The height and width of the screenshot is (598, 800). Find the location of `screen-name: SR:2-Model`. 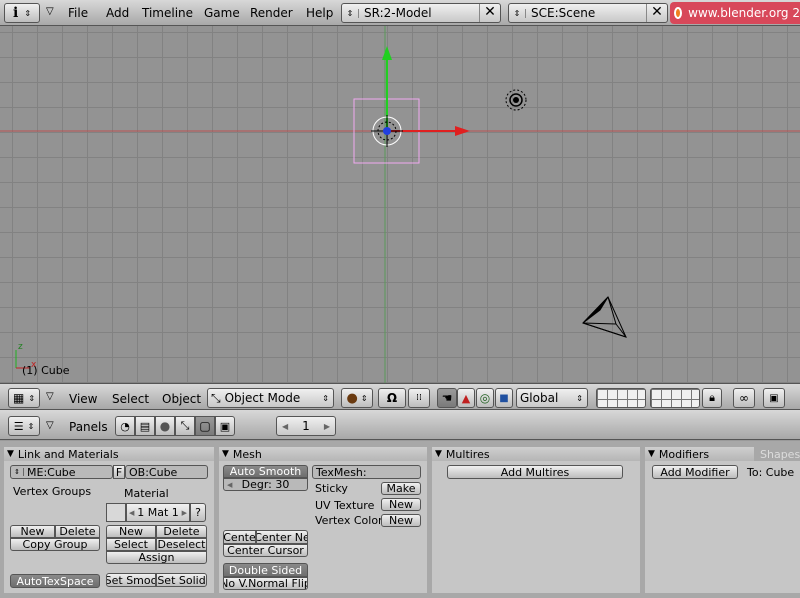

screen-name: SR:2-Model is located at coordinates (398, 13).